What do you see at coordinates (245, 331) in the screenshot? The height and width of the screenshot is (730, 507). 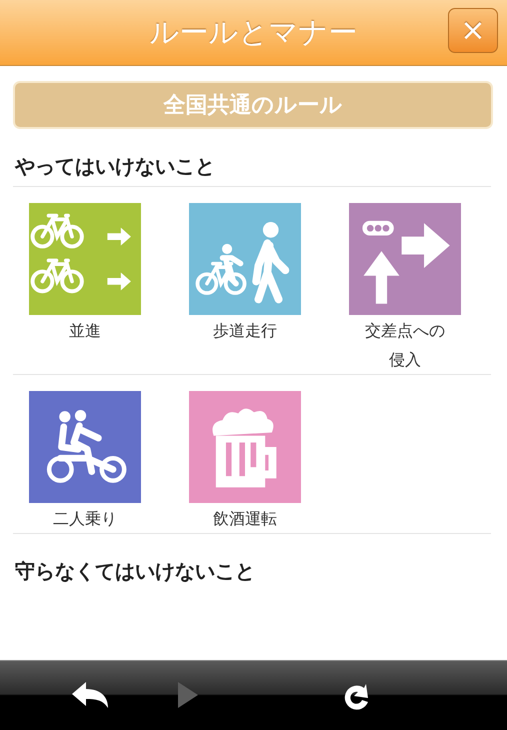 I see `rule-label: 歩道走行` at bounding box center [245, 331].